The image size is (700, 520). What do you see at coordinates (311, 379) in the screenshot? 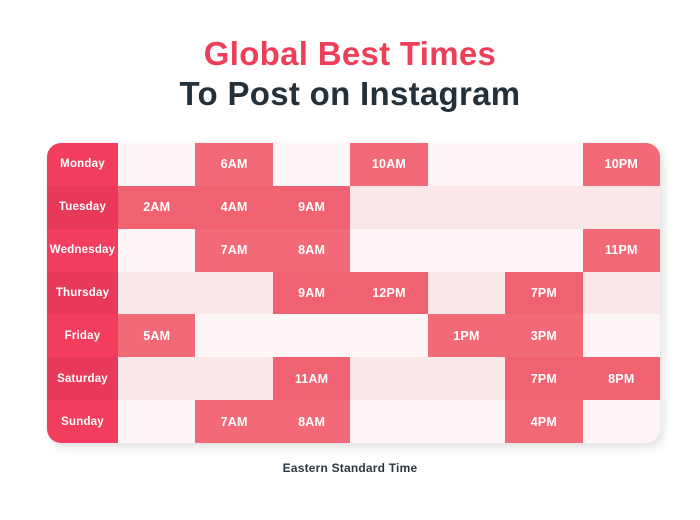
I see `time-slot-cell: 11AM` at bounding box center [311, 379].